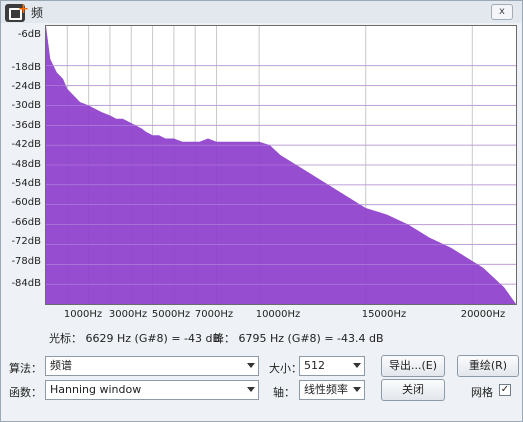 Image resolution: width=523 pixels, height=422 pixels. I want to click on close-button: 关闭, so click(413, 390).